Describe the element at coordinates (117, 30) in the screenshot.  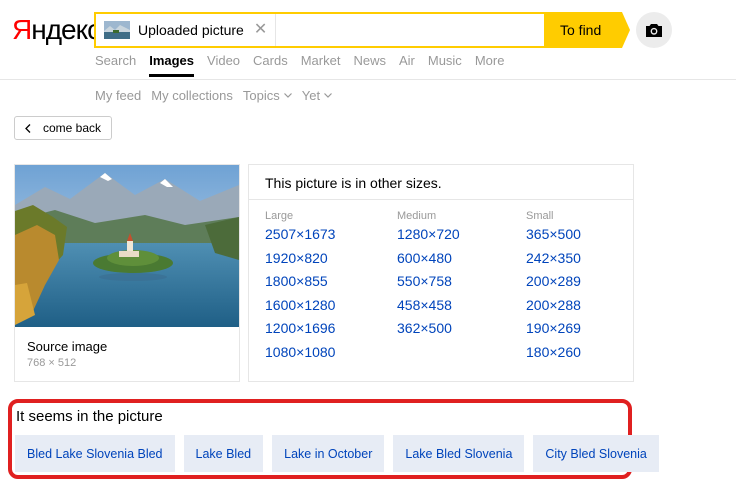
I see `uploaded-thumbnail` at that location.